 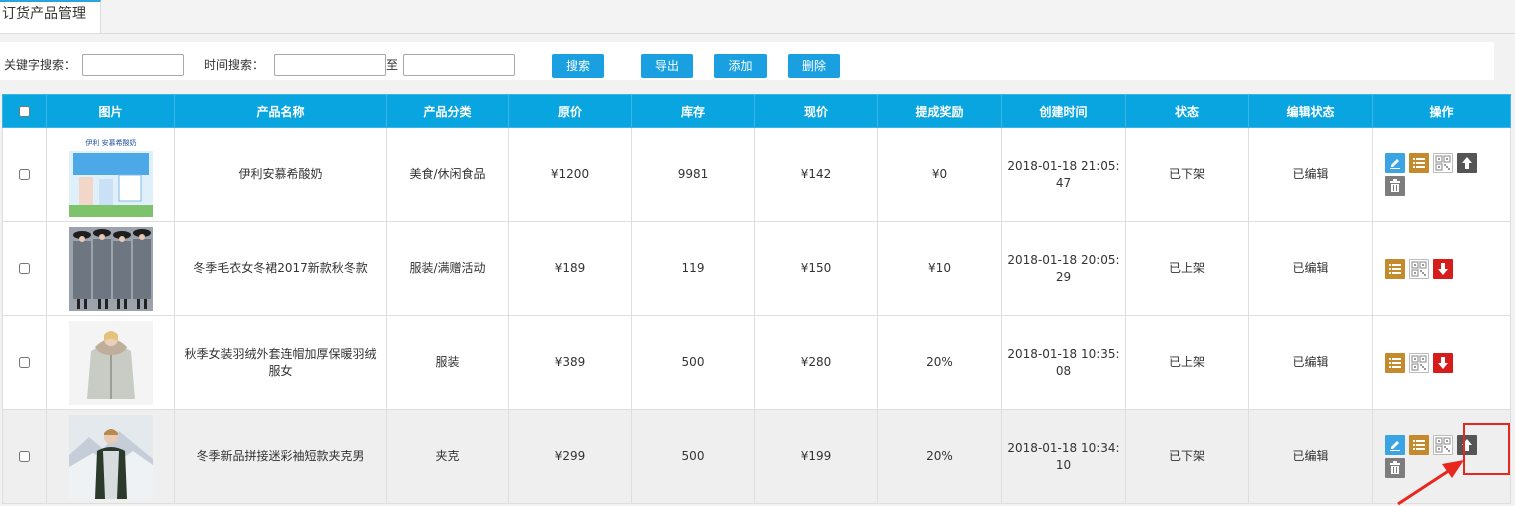 I want to click on product-name: 冬季新品拼接迷彩袖短款夹克男, so click(x=280, y=456).